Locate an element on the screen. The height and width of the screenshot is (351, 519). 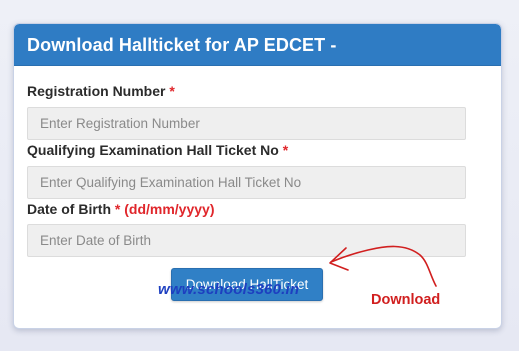
card-header: Download Hallticket for AP EDCET - is located at coordinates (257, 45).